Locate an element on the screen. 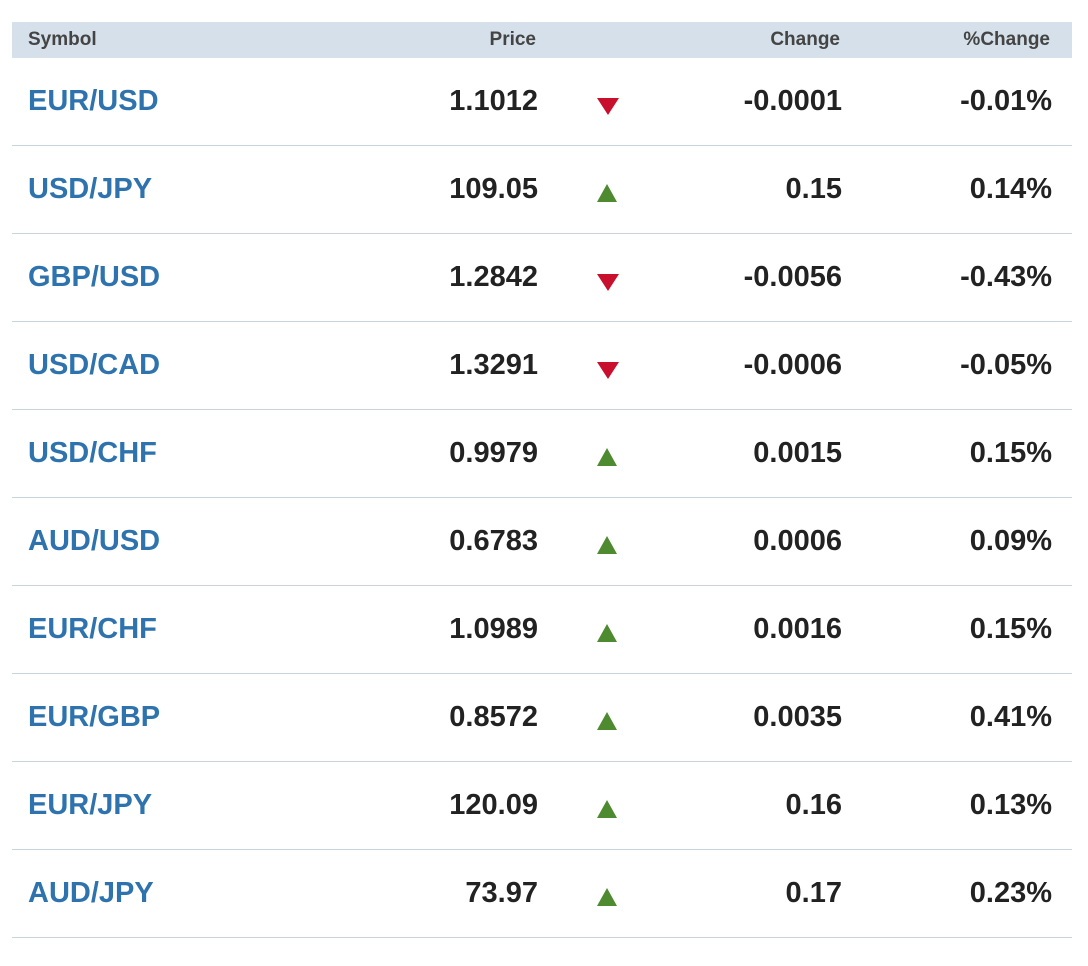 The image size is (1088, 966). table-row: EUR/JPY 120.09 0.16 0.13% is located at coordinates (542, 806).